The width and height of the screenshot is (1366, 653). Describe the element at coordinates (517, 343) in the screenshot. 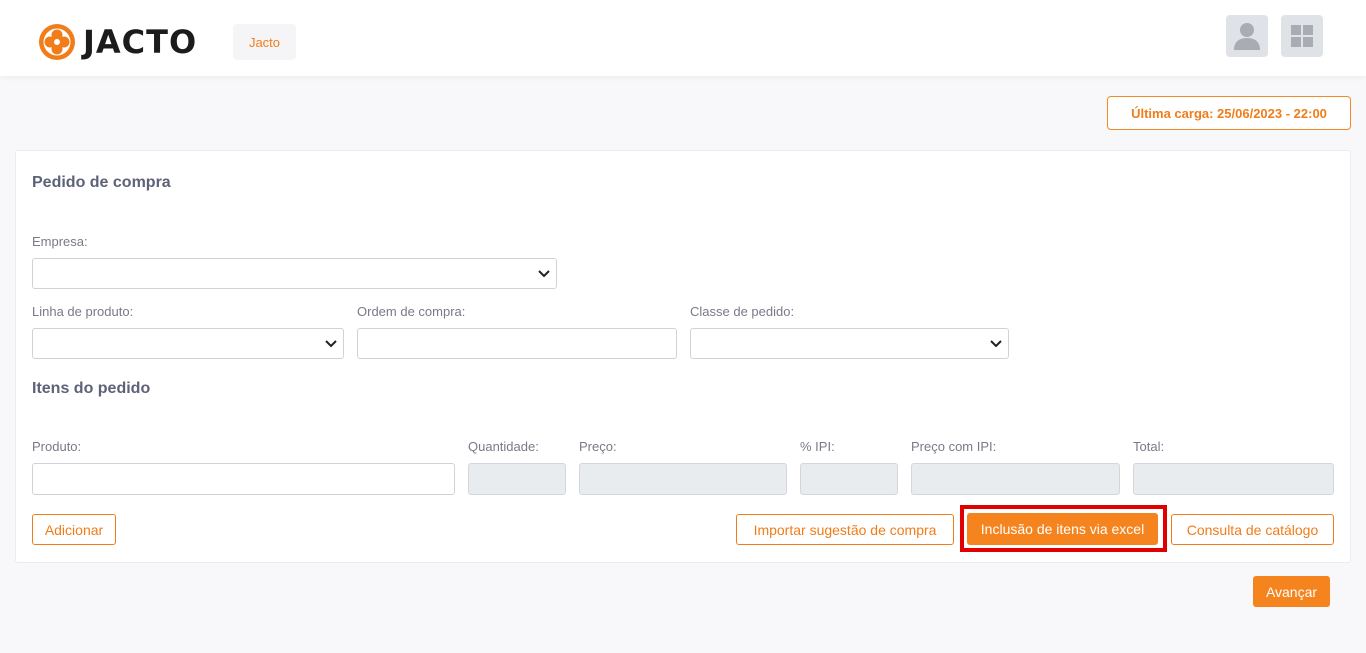

I see `ordem-compra-input` at that location.